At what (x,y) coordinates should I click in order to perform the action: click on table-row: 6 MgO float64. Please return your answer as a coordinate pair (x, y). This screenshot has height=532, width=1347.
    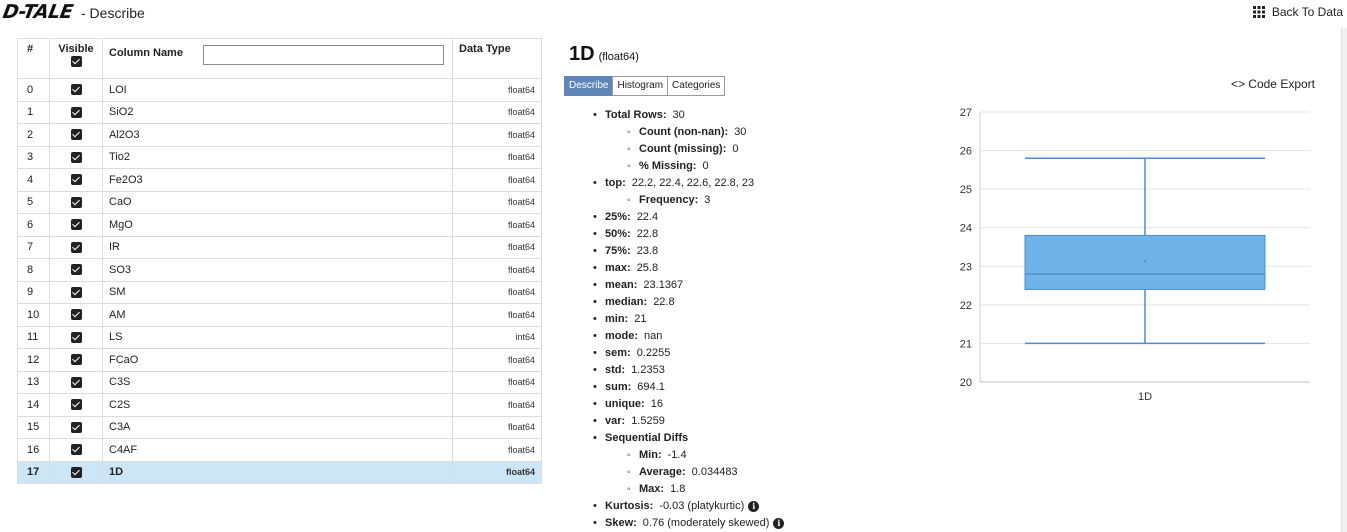
    Looking at the image, I should click on (279, 225).